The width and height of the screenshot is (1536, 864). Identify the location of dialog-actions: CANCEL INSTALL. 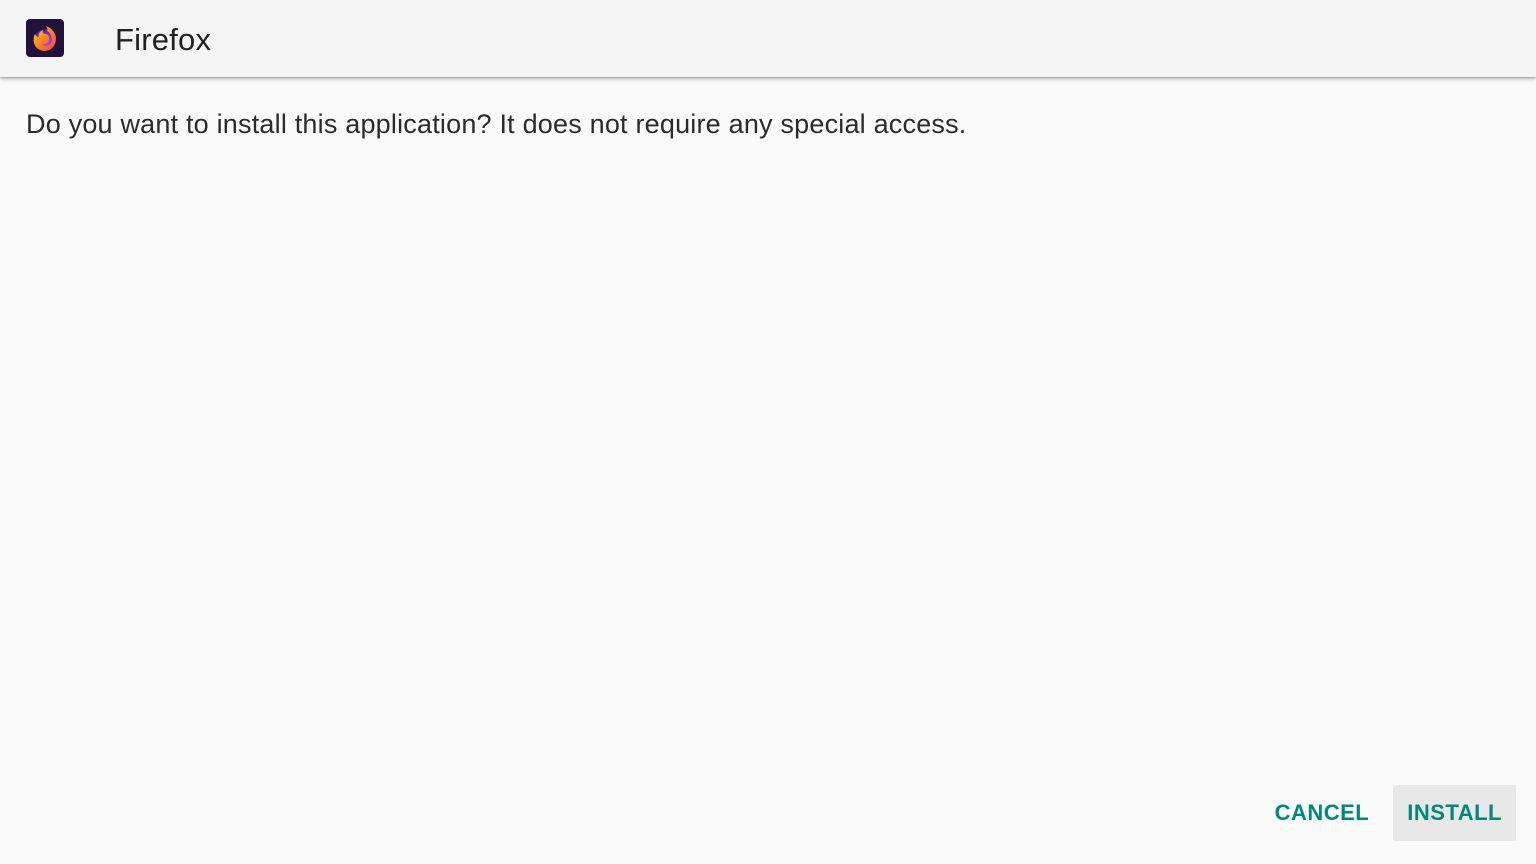
(1388, 813).